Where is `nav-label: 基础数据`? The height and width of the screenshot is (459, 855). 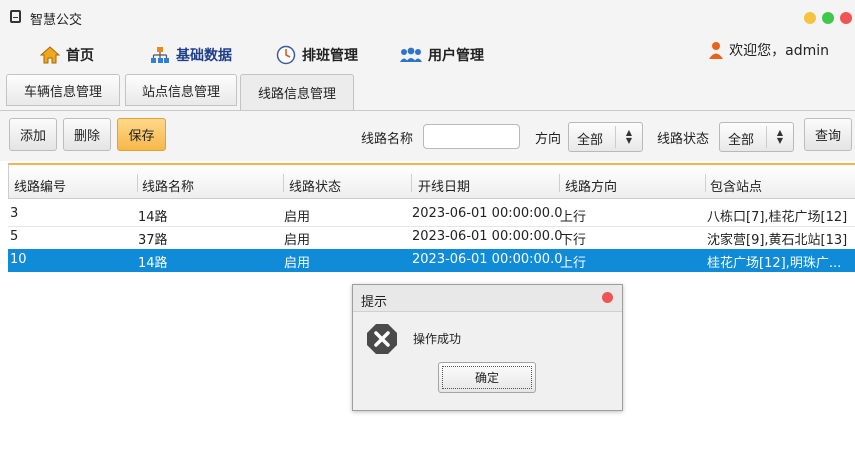
nav-label: 基础数据 is located at coordinates (204, 56).